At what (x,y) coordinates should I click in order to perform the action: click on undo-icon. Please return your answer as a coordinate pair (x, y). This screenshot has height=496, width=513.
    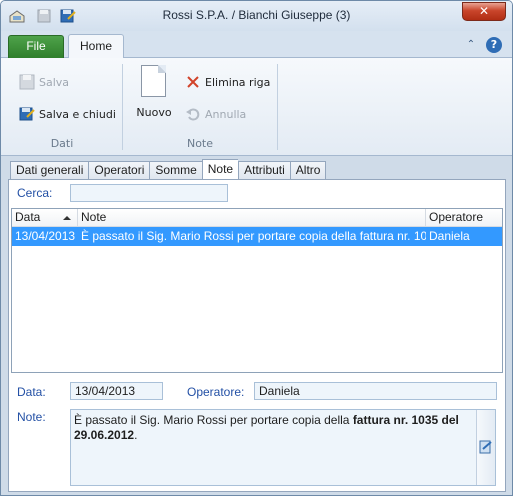
    Looking at the image, I should click on (193, 114).